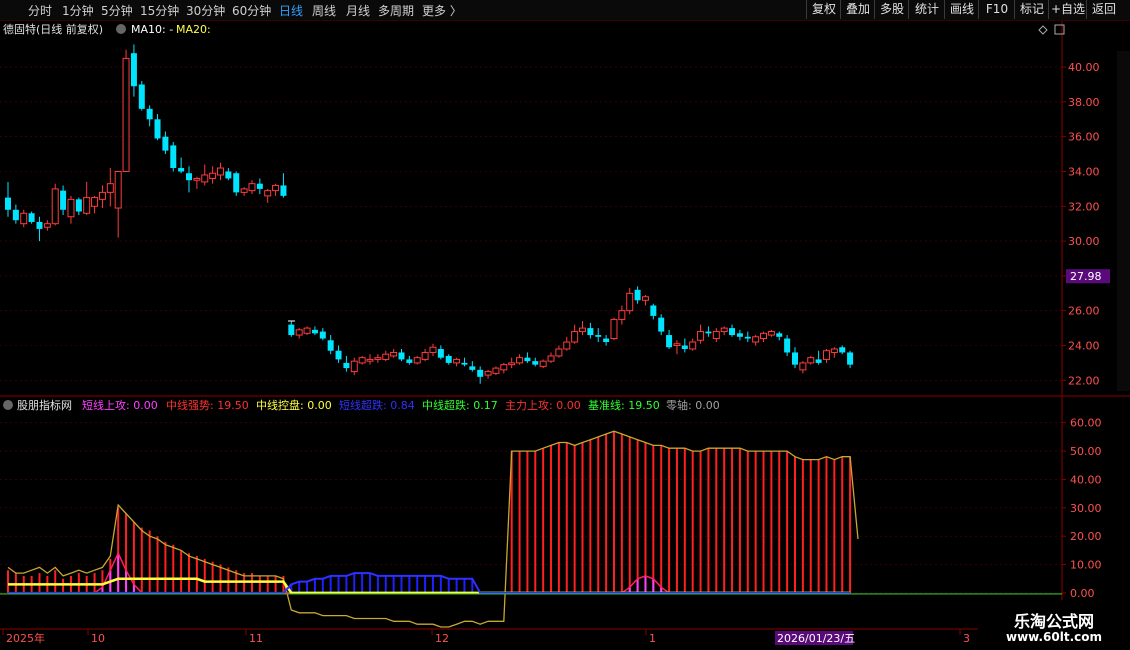 The image size is (1130, 650). Describe the element at coordinates (53, 29) in the screenshot. I see `chart-title: 德固特(日线 前复权)` at that location.